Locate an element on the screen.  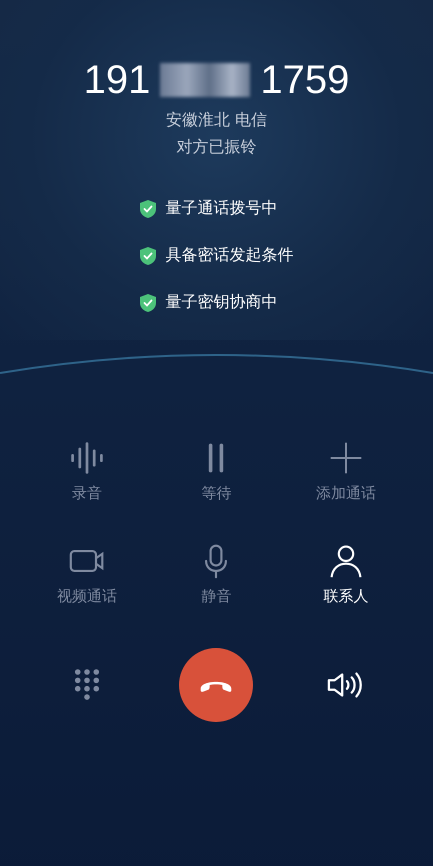
keypad-icon is located at coordinates (87, 685).